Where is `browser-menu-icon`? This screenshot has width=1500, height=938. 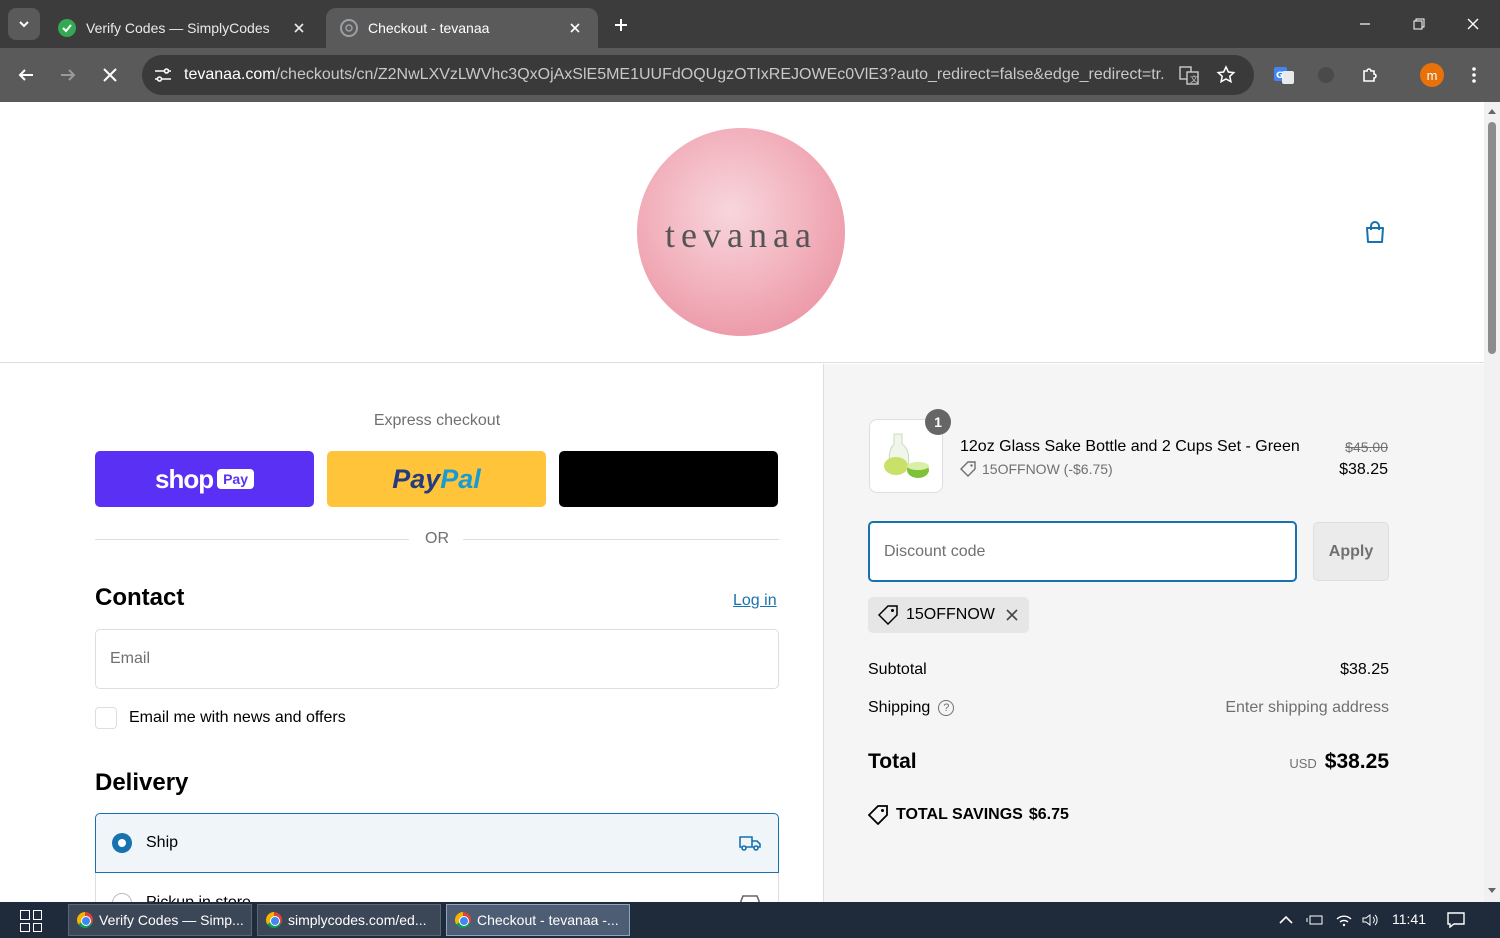 browser-menu-icon is located at coordinates (1474, 75).